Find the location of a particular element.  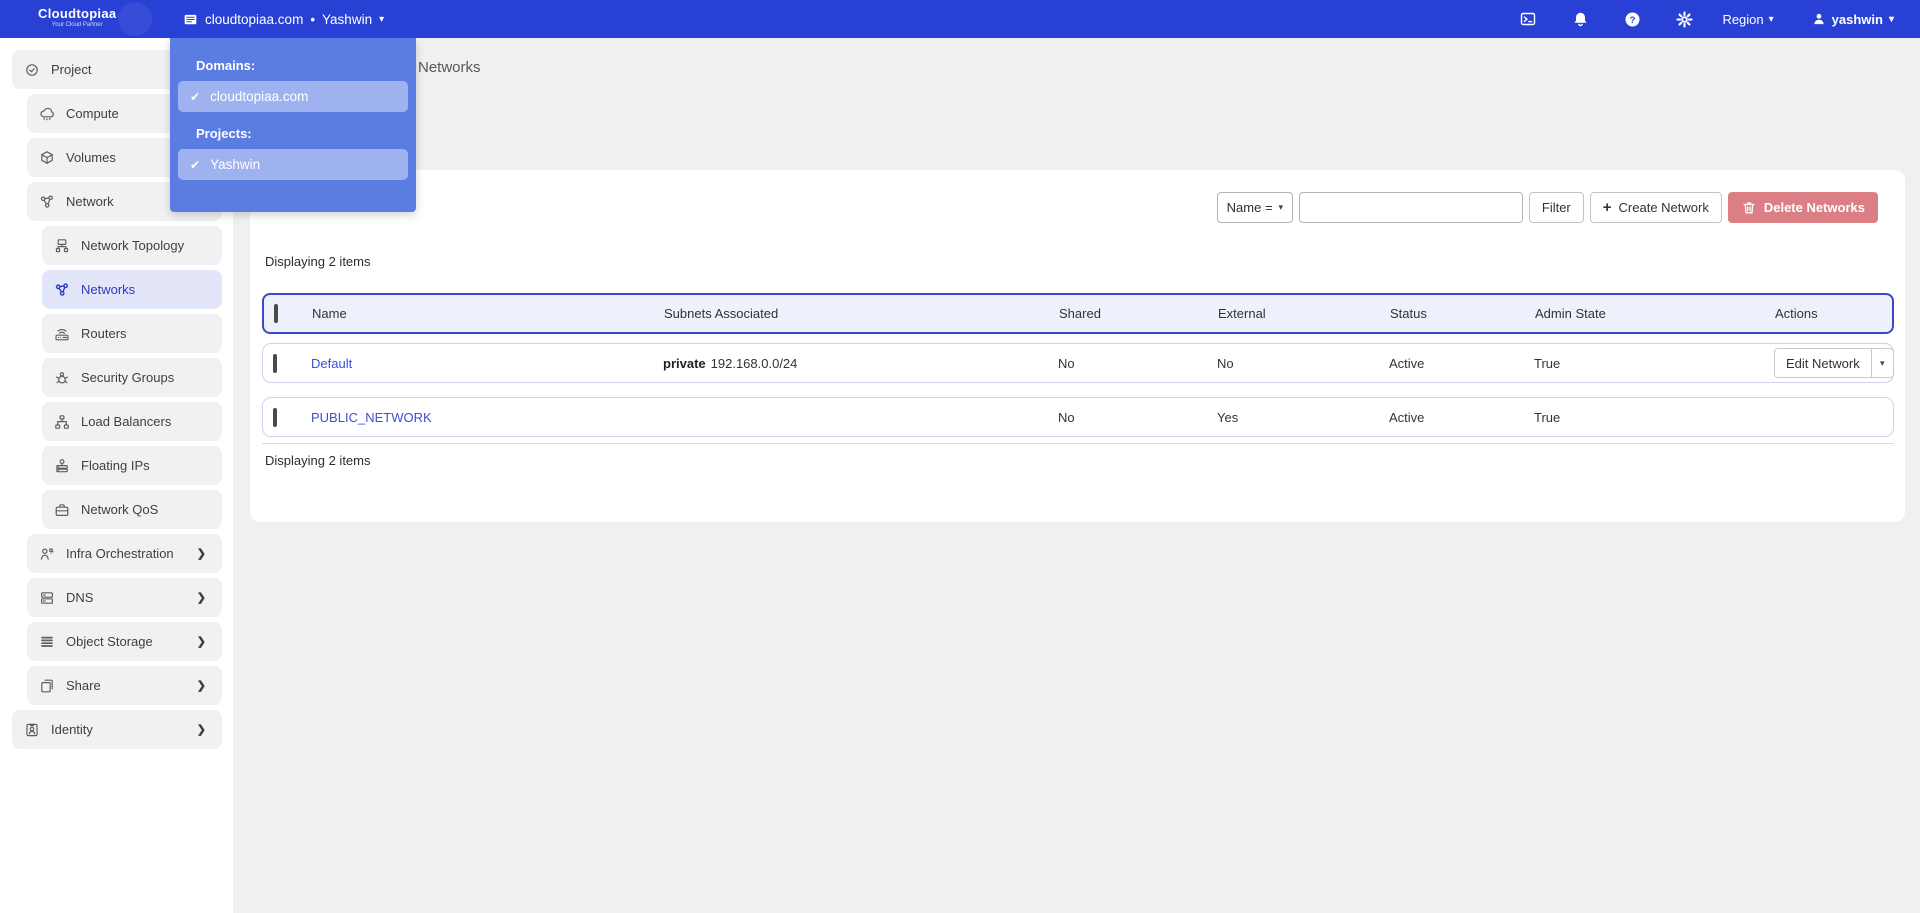

sidebar-item-label: Routers is located at coordinates (104, 333).